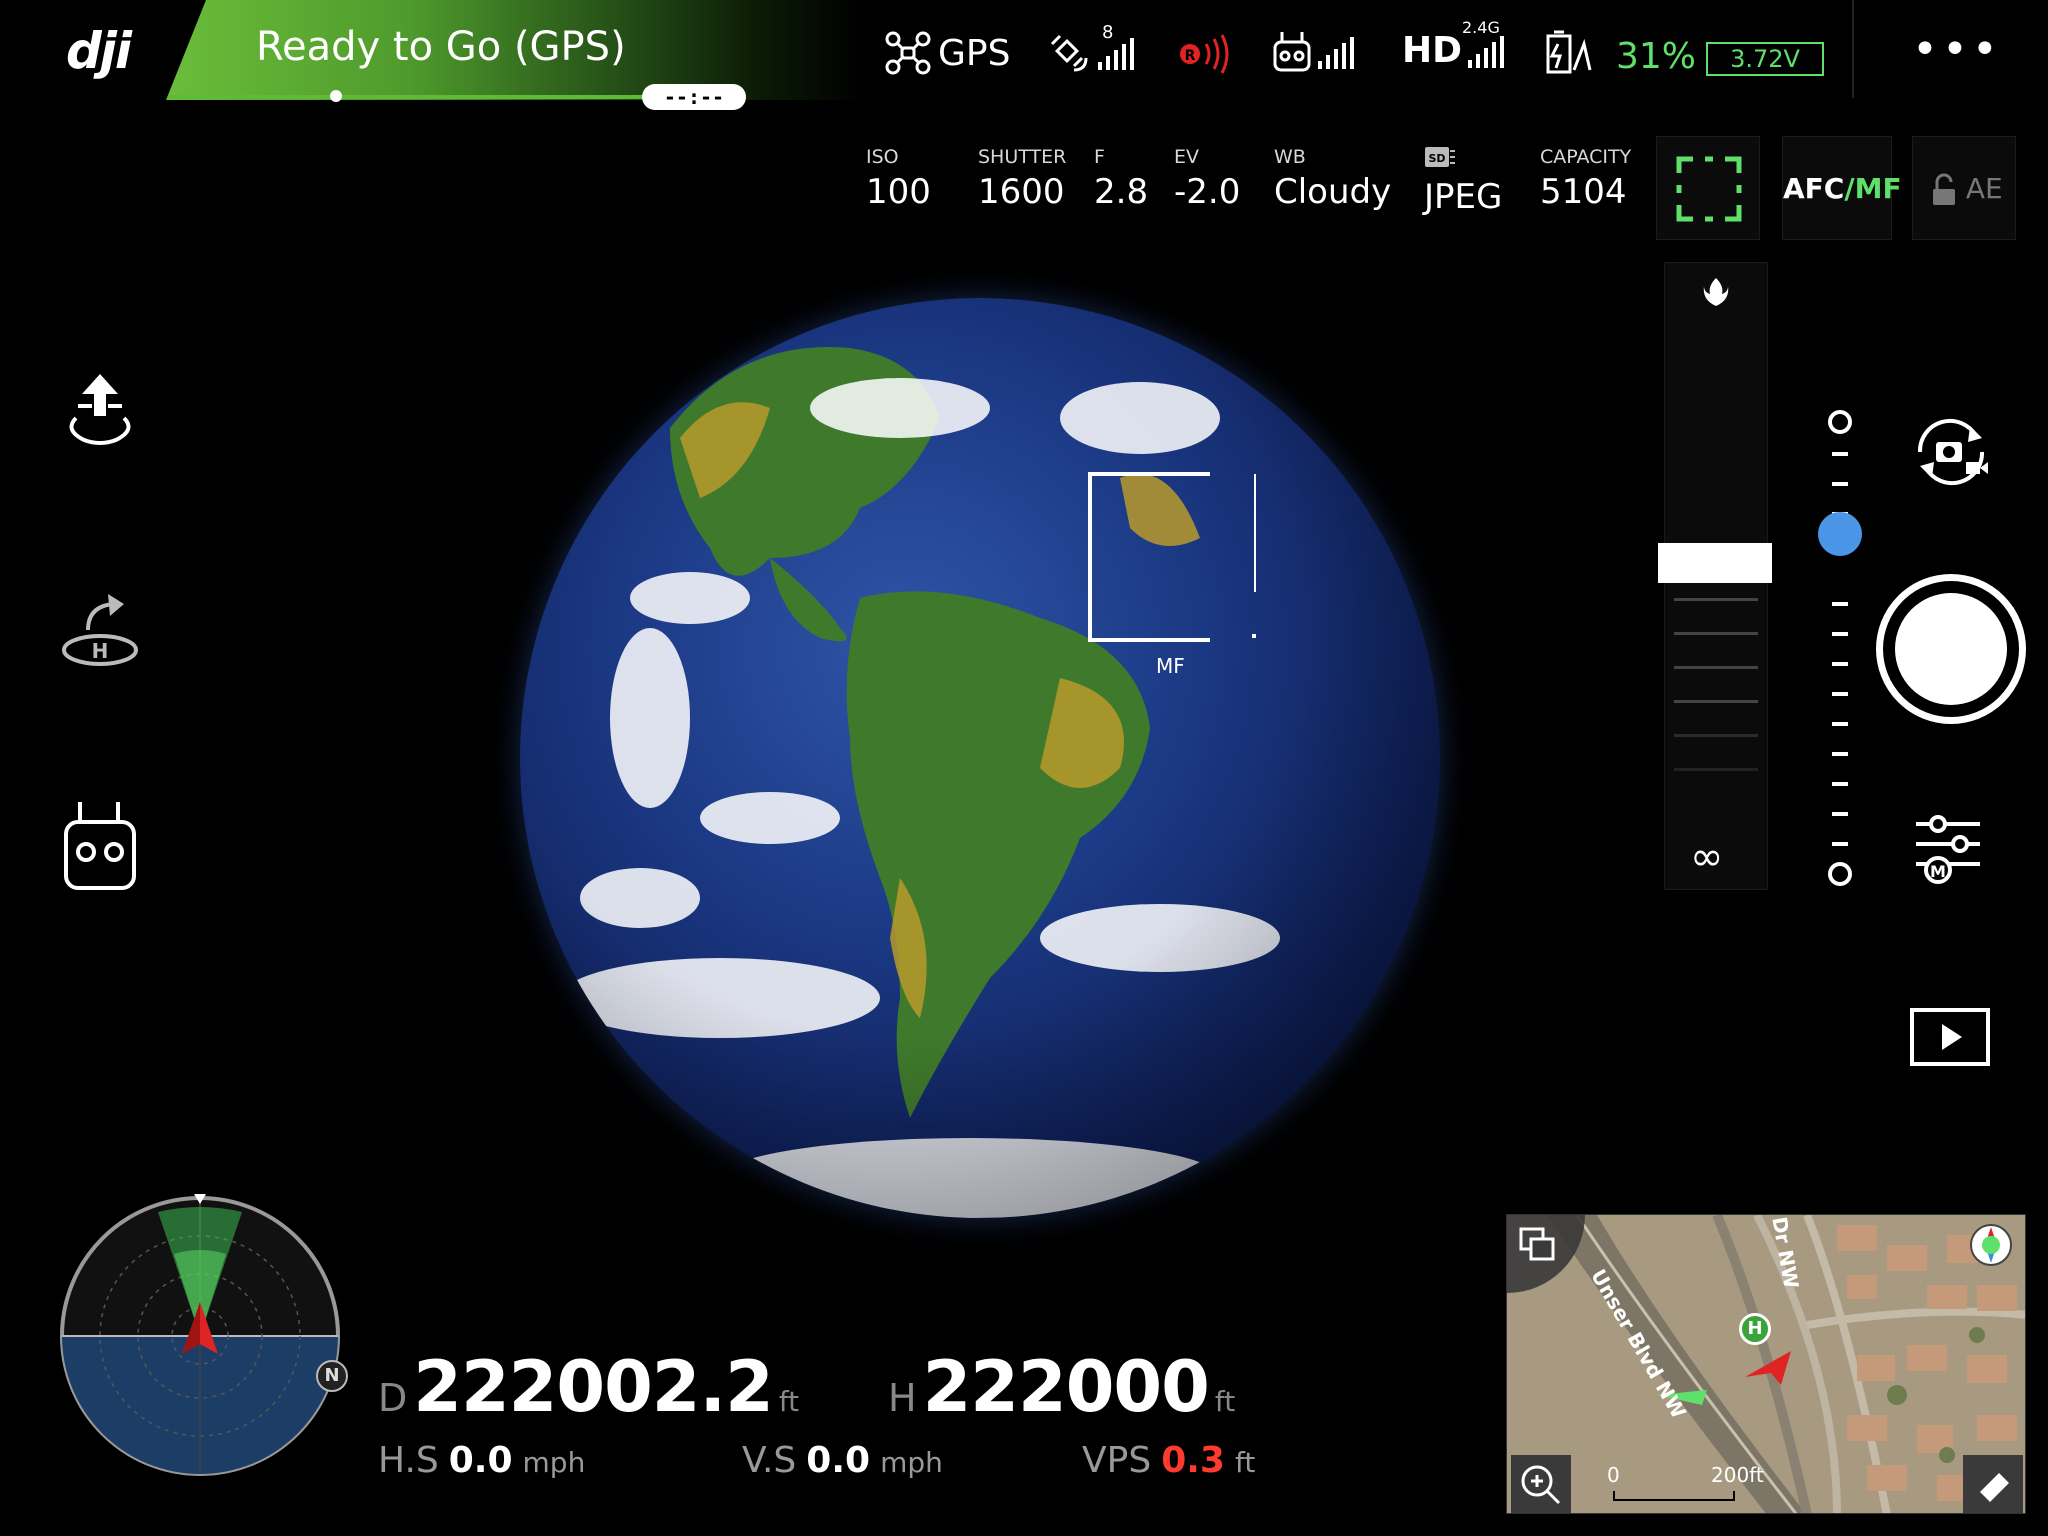  What do you see at coordinates (1481, 27) in the screenshot?
I see `rc-frequency: 2.4G` at bounding box center [1481, 27].